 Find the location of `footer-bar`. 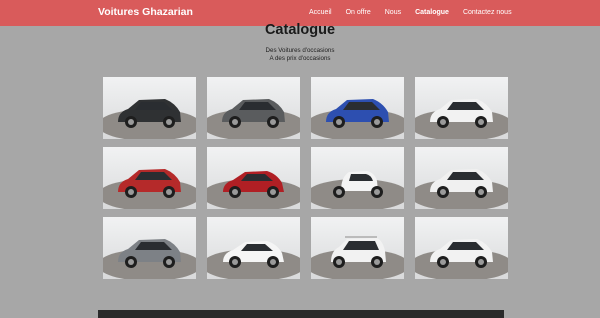

footer-bar is located at coordinates (301, 314).